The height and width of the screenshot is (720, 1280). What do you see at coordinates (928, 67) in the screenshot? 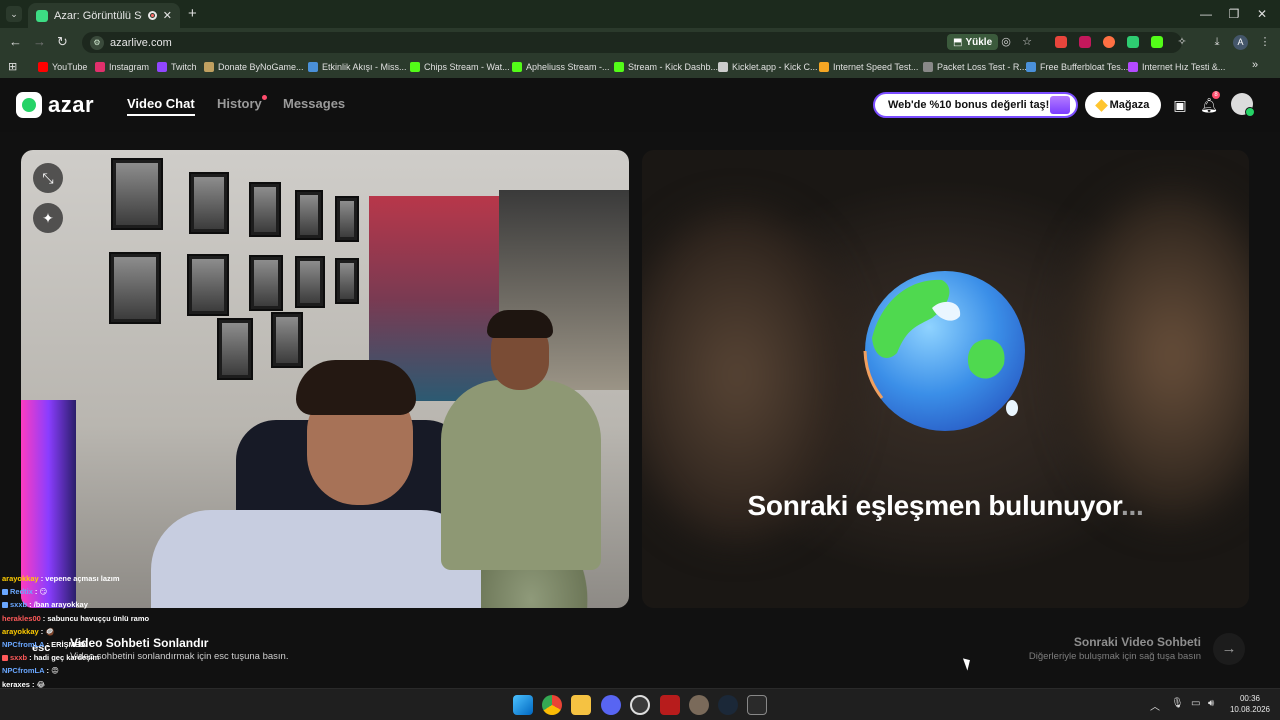
I see `packetloss-icon` at bounding box center [928, 67].